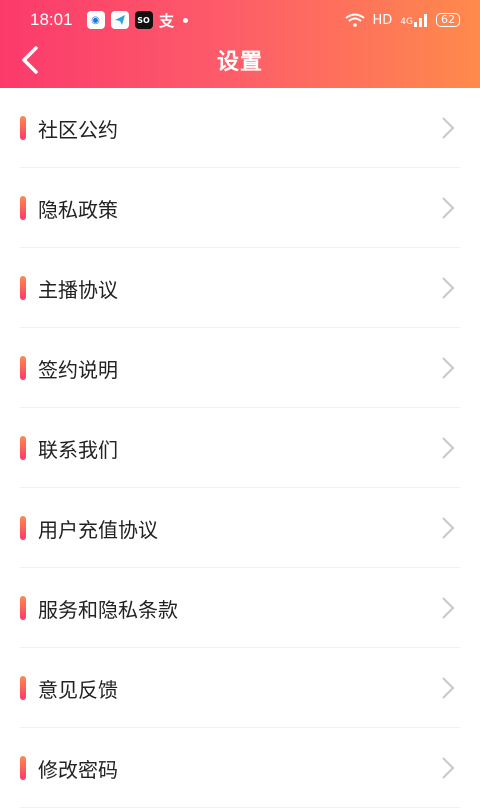 This screenshot has height=808, width=480. I want to click on nav-bar: 设置, so click(240, 60).